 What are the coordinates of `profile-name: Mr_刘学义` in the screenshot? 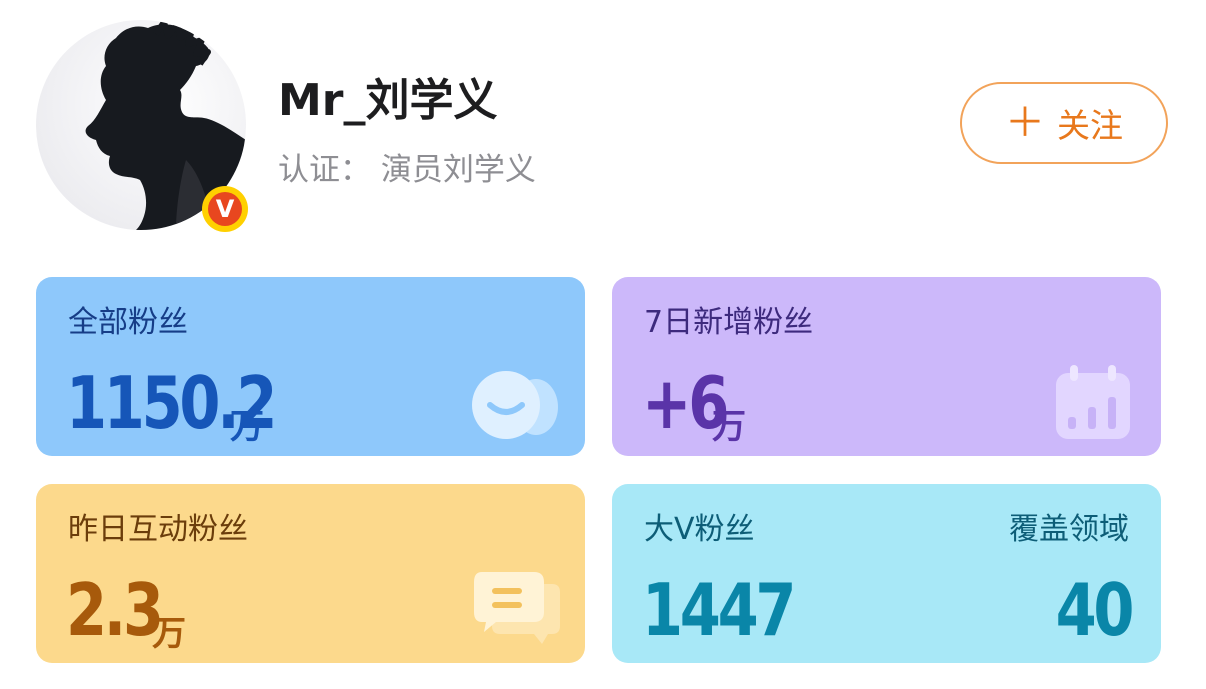 It's located at (388, 100).